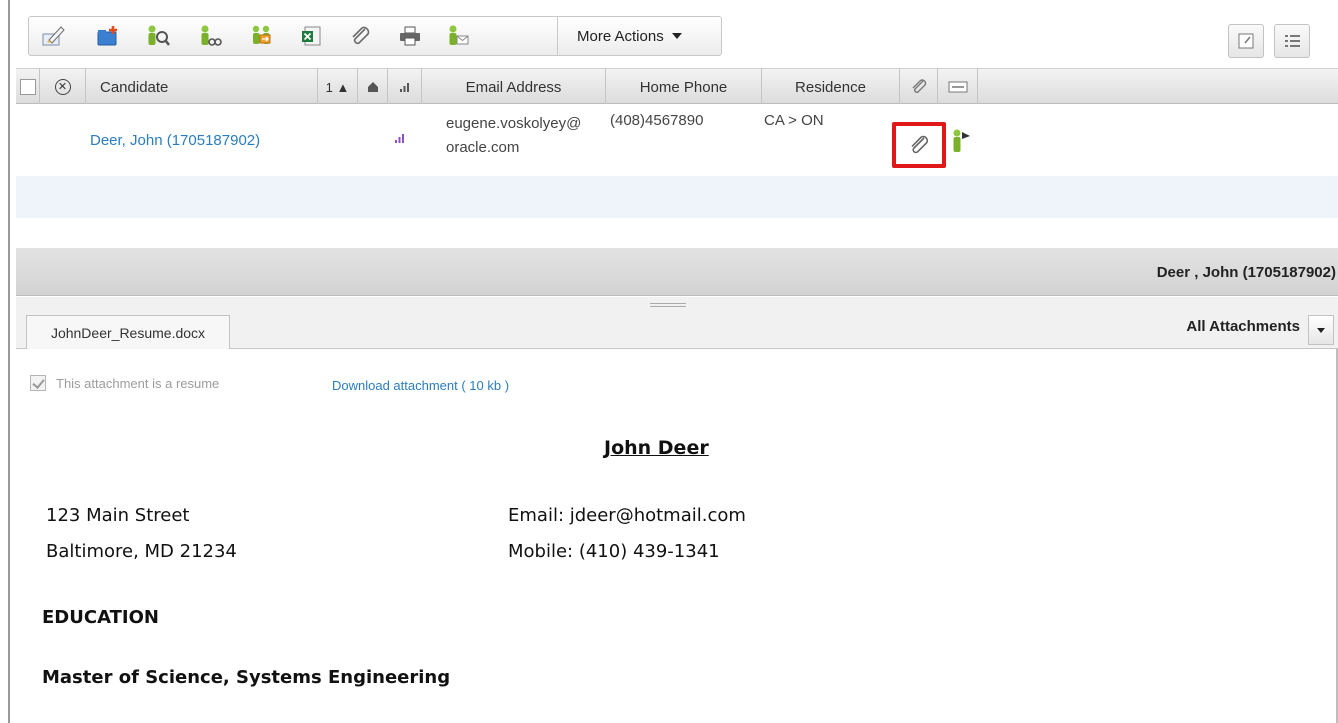 This screenshot has width=1338, height=723. I want to click on match-candidate-icon, so click(210, 36).